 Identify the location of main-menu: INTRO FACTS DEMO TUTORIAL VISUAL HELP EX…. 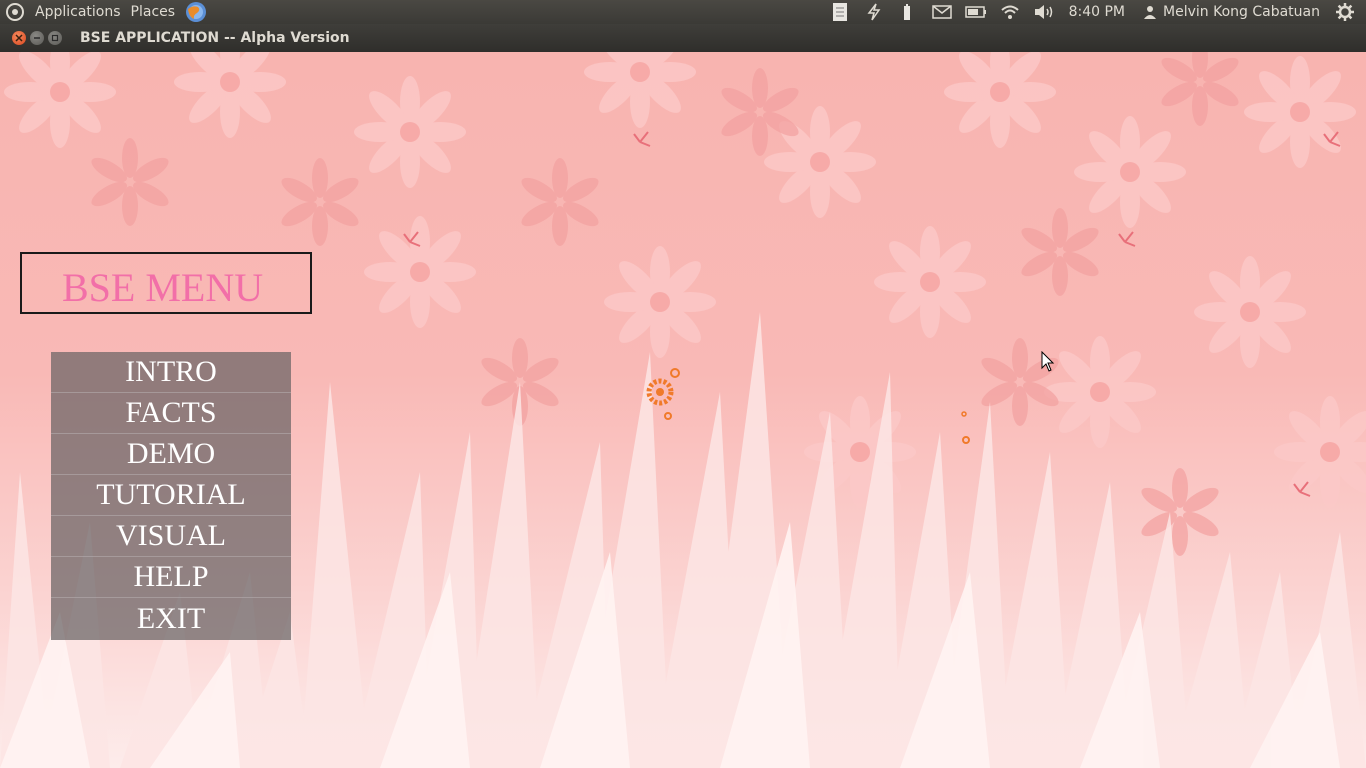
(171, 496).